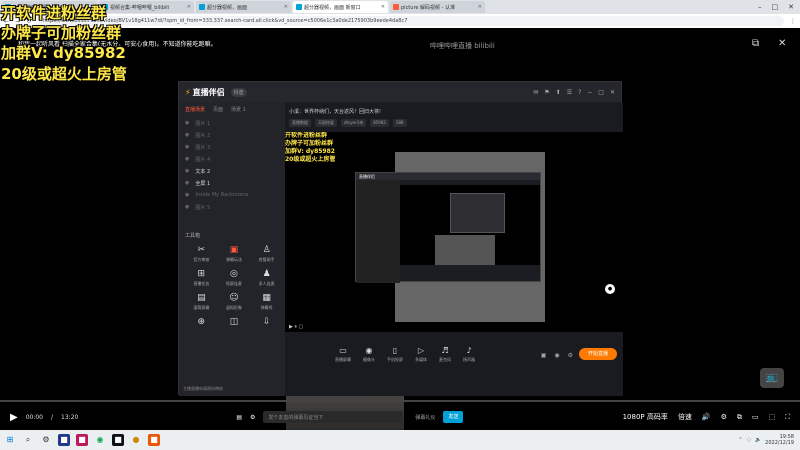 The height and width of the screenshot is (450, 800). I want to click on speaker-icon: ♪, so click(469, 350).